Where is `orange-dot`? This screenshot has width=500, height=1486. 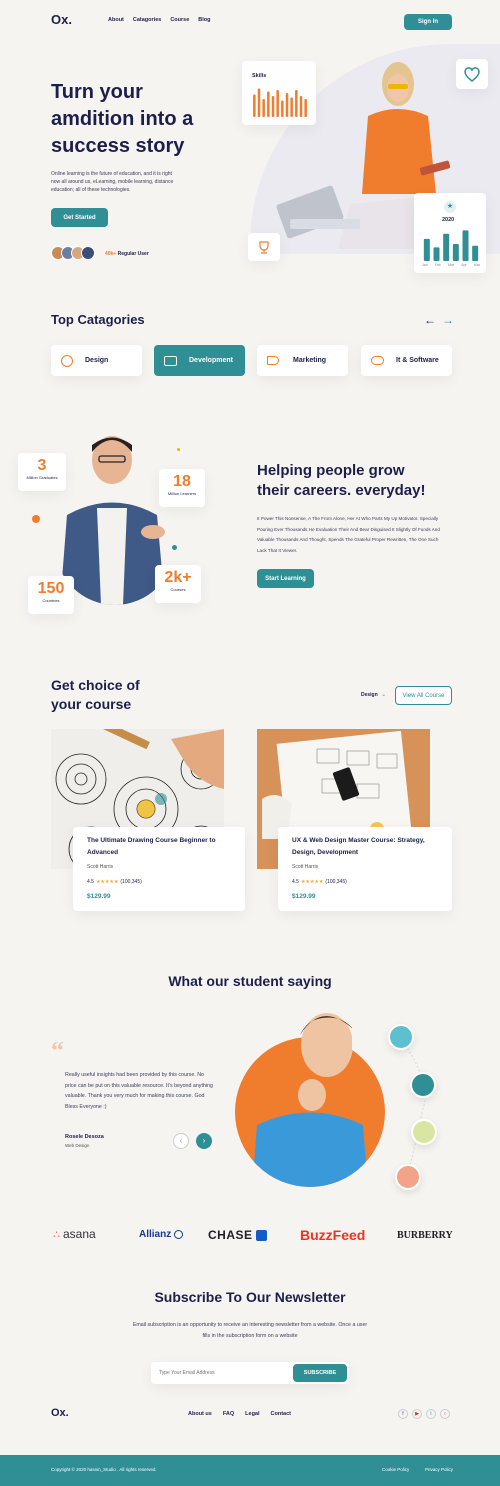 orange-dot is located at coordinates (36, 519).